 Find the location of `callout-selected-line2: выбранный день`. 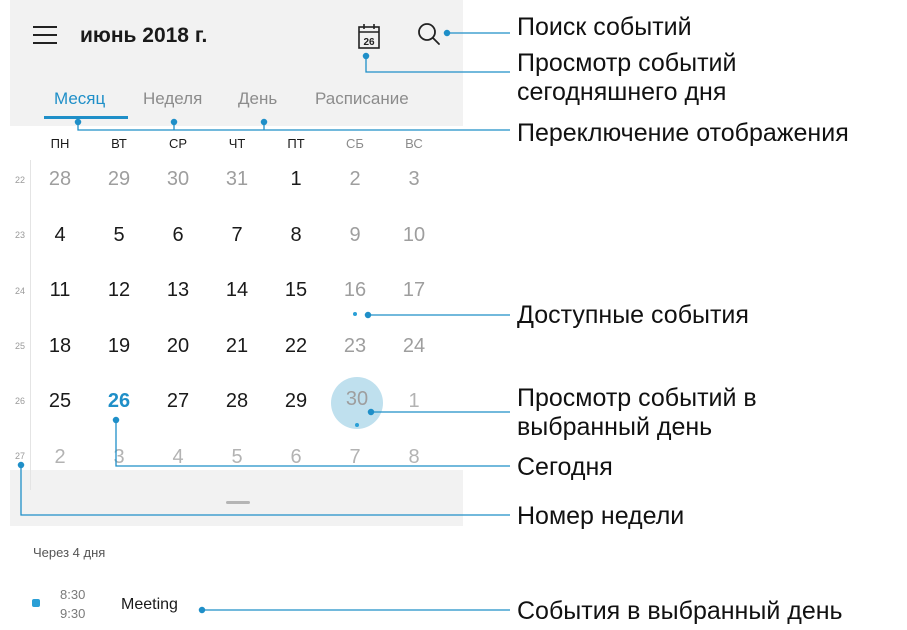

callout-selected-line2: выбранный день is located at coordinates (615, 427).